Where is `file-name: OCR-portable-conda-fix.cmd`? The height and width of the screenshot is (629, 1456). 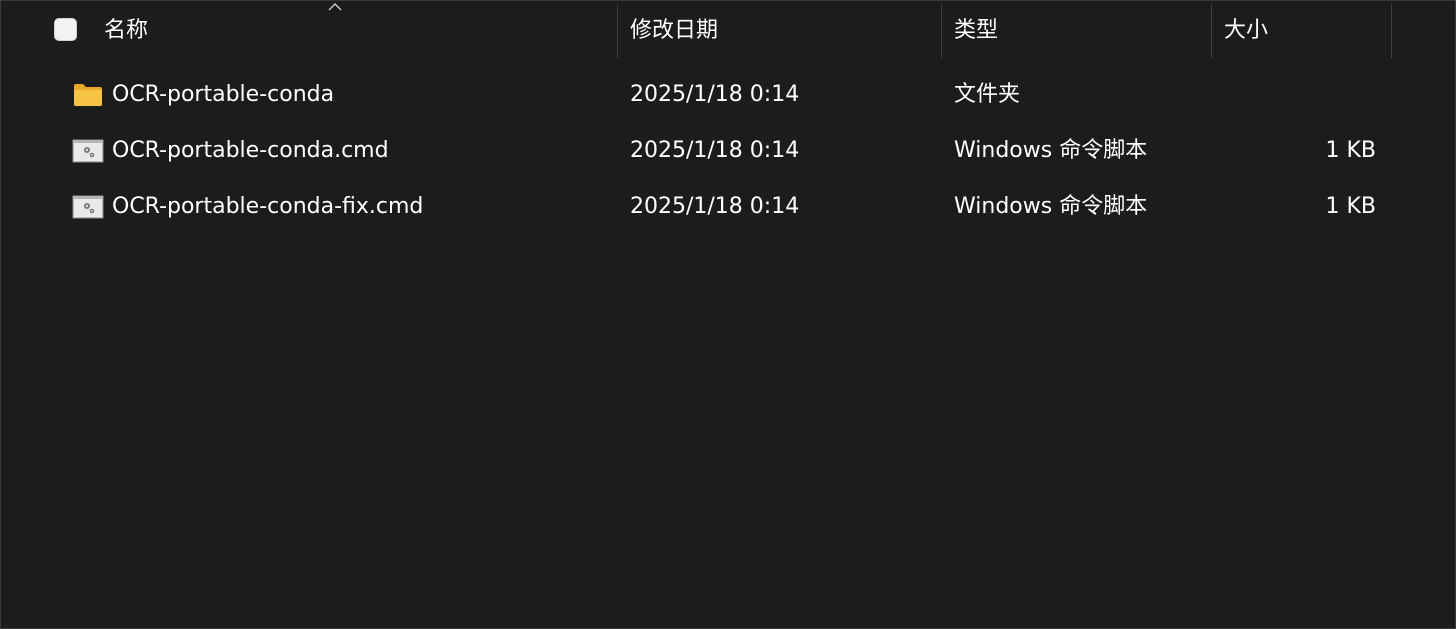
file-name: OCR-portable-conda-fix.cmd is located at coordinates (268, 206).